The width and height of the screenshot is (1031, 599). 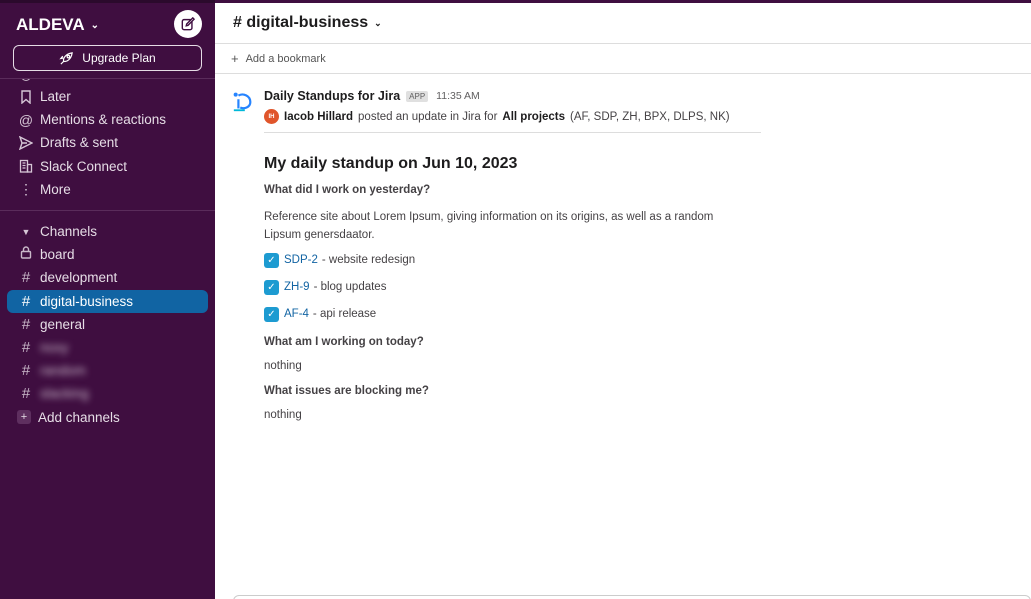 I want to click on sidebar-item-label: More, so click(x=55, y=189).